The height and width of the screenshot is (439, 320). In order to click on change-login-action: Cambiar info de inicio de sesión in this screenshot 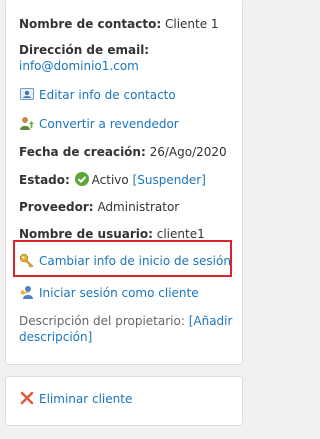, I will do `click(127, 260)`.